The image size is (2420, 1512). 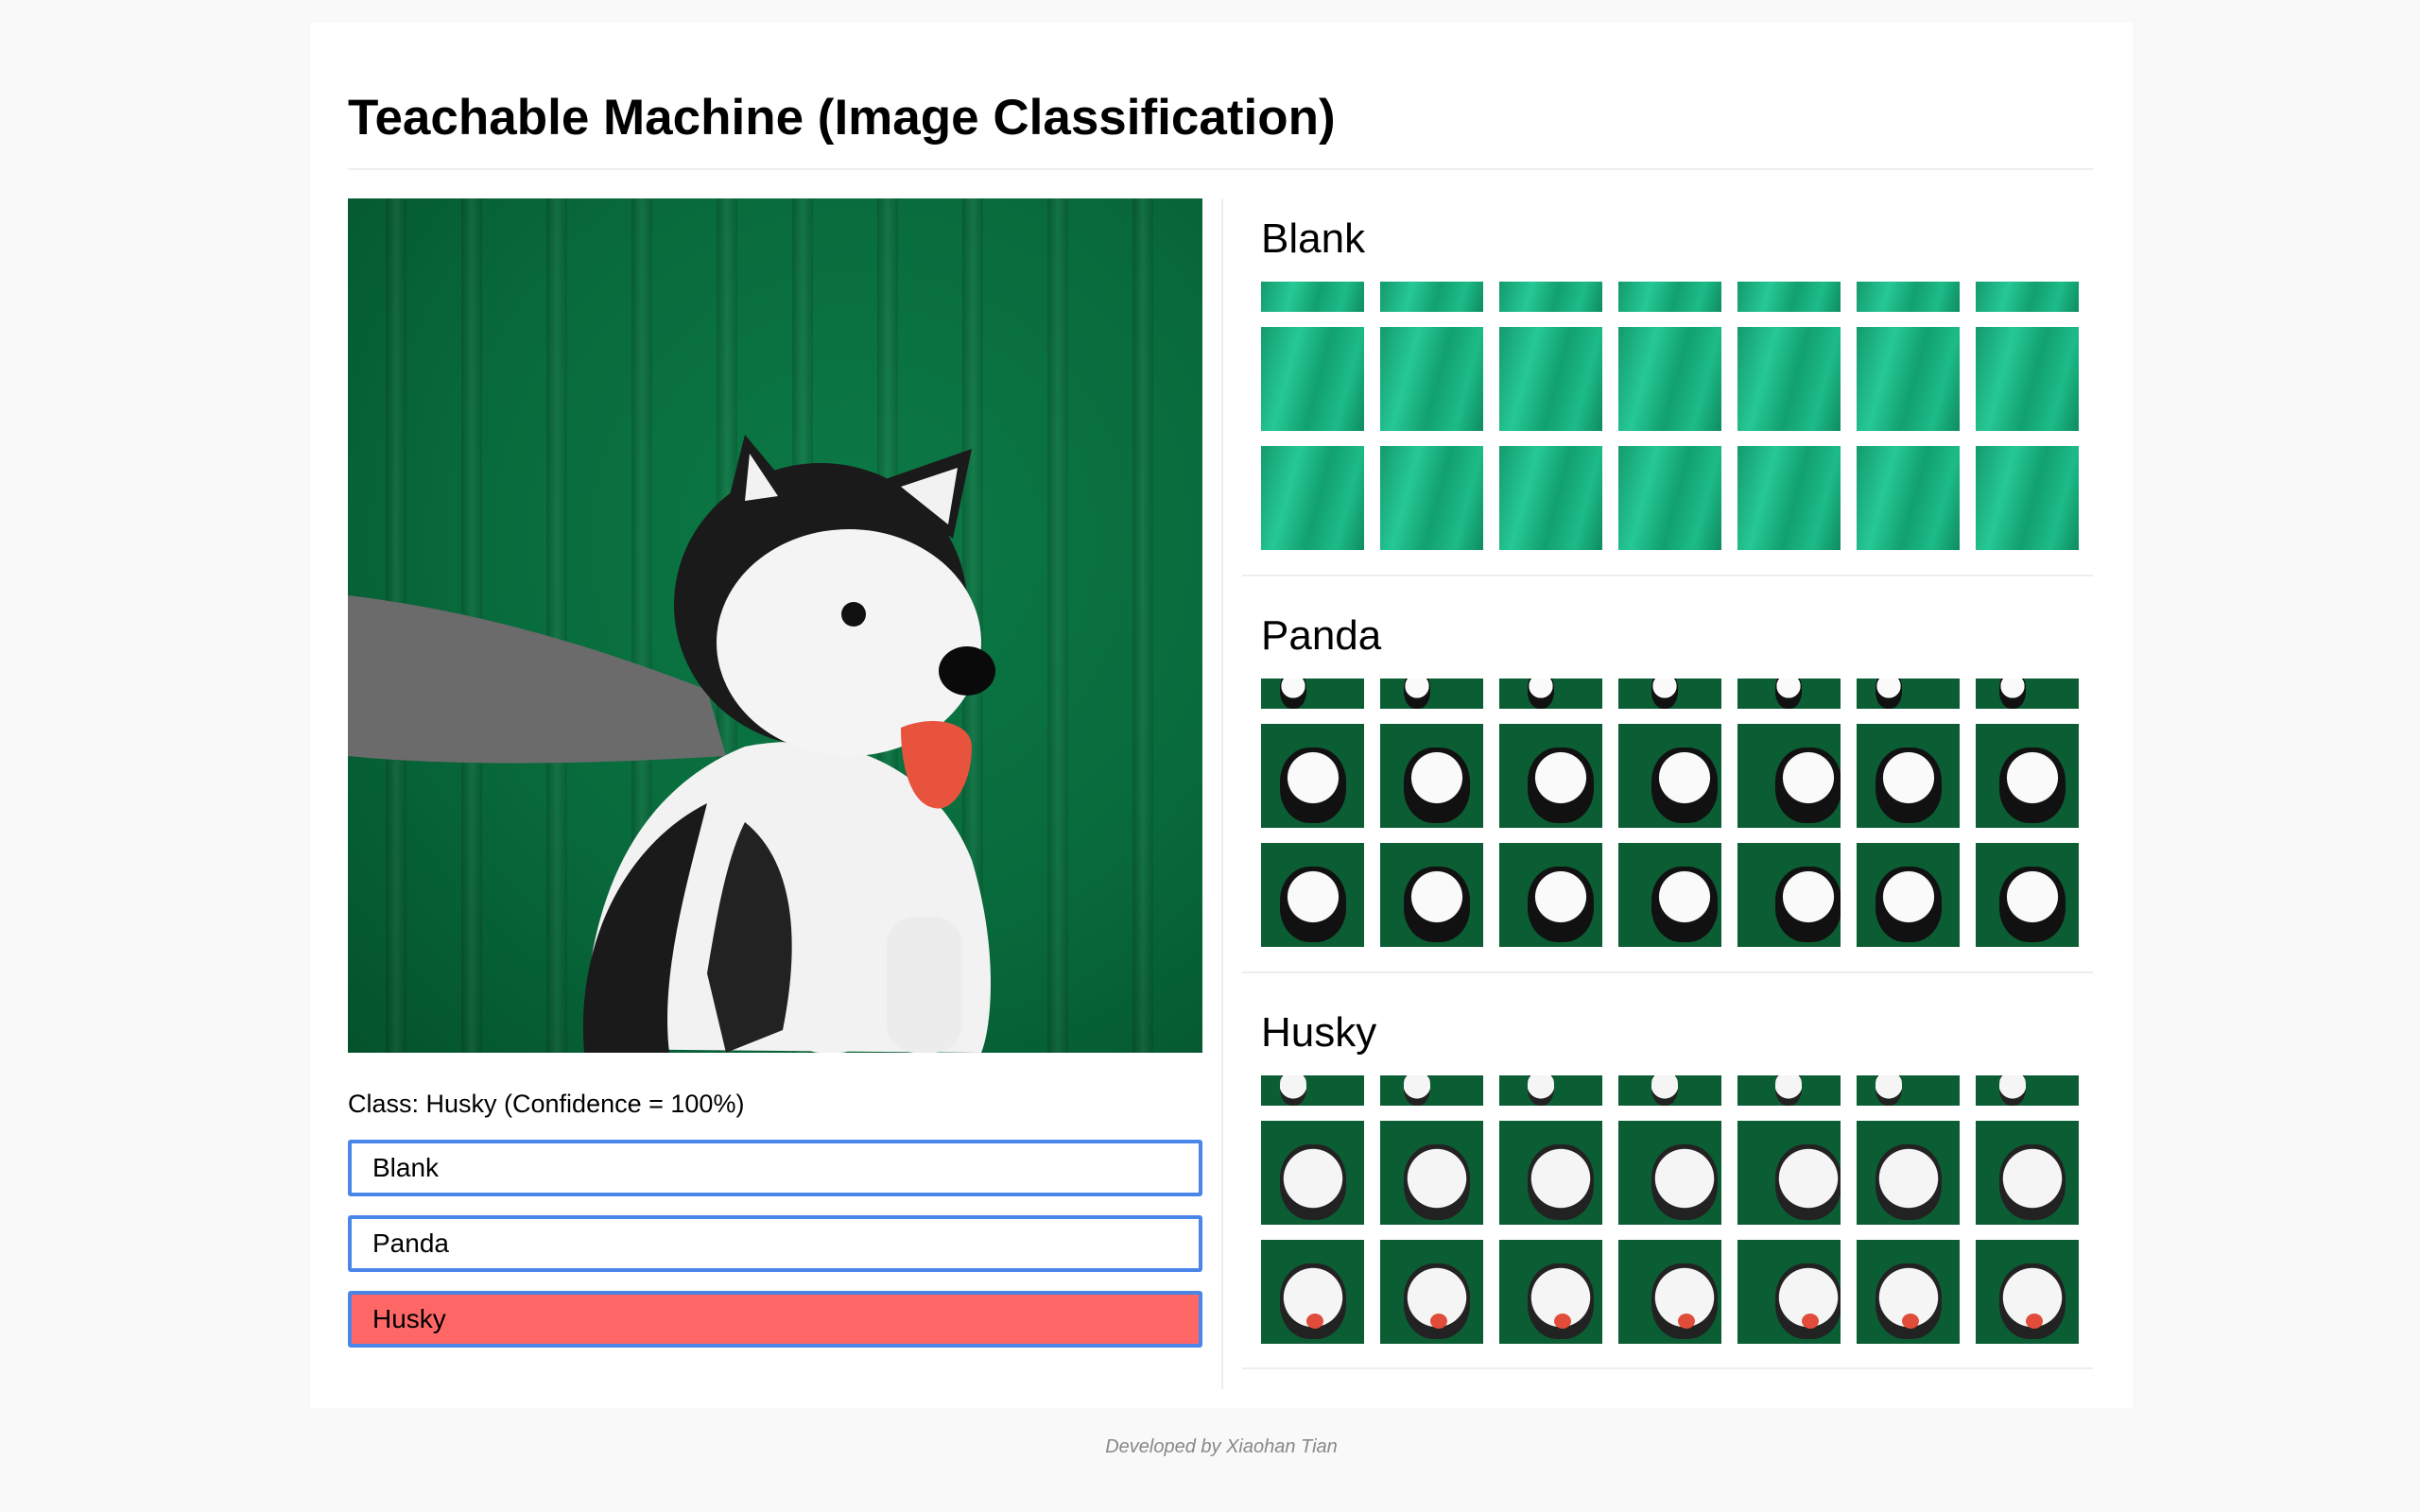 What do you see at coordinates (775, 1319) in the screenshot?
I see `prediction-bar-husky: Husky` at bounding box center [775, 1319].